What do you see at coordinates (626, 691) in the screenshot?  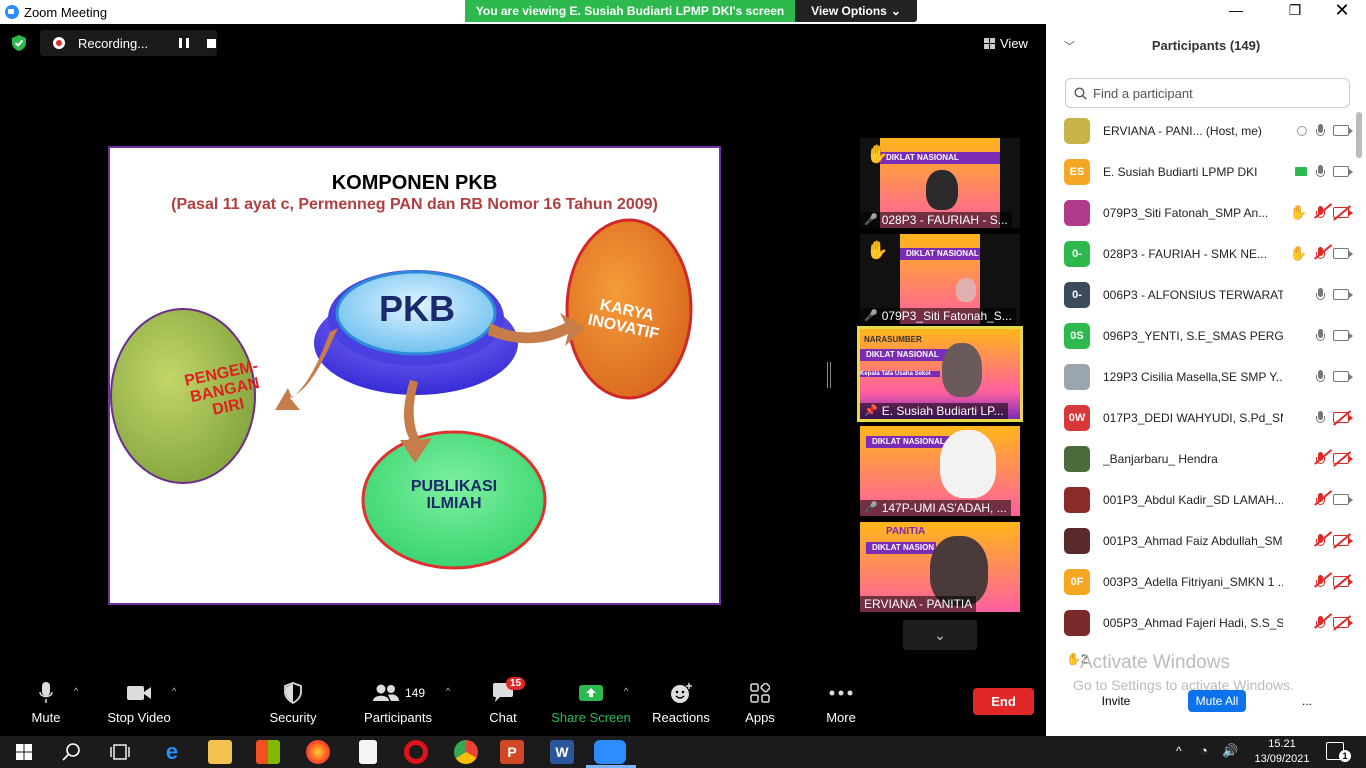 I see `share-options-caret-icon: ^` at bounding box center [626, 691].